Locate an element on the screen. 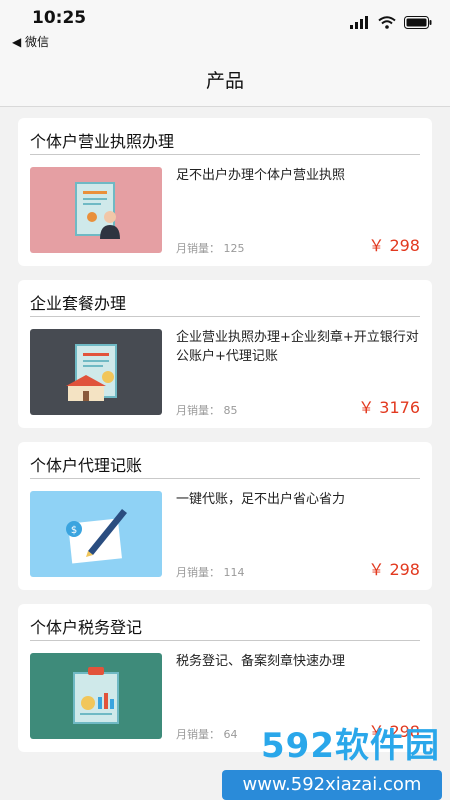 The height and width of the screenshot is (800, 450). page-title: 产品 is located at coordinates (224, 81).